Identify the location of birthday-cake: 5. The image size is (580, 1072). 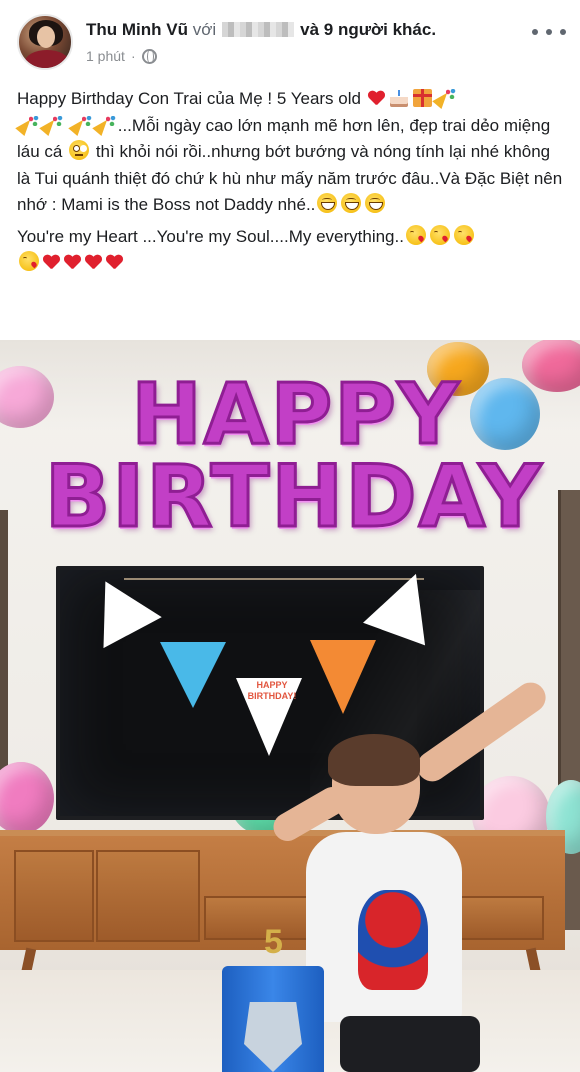
(273, 997).